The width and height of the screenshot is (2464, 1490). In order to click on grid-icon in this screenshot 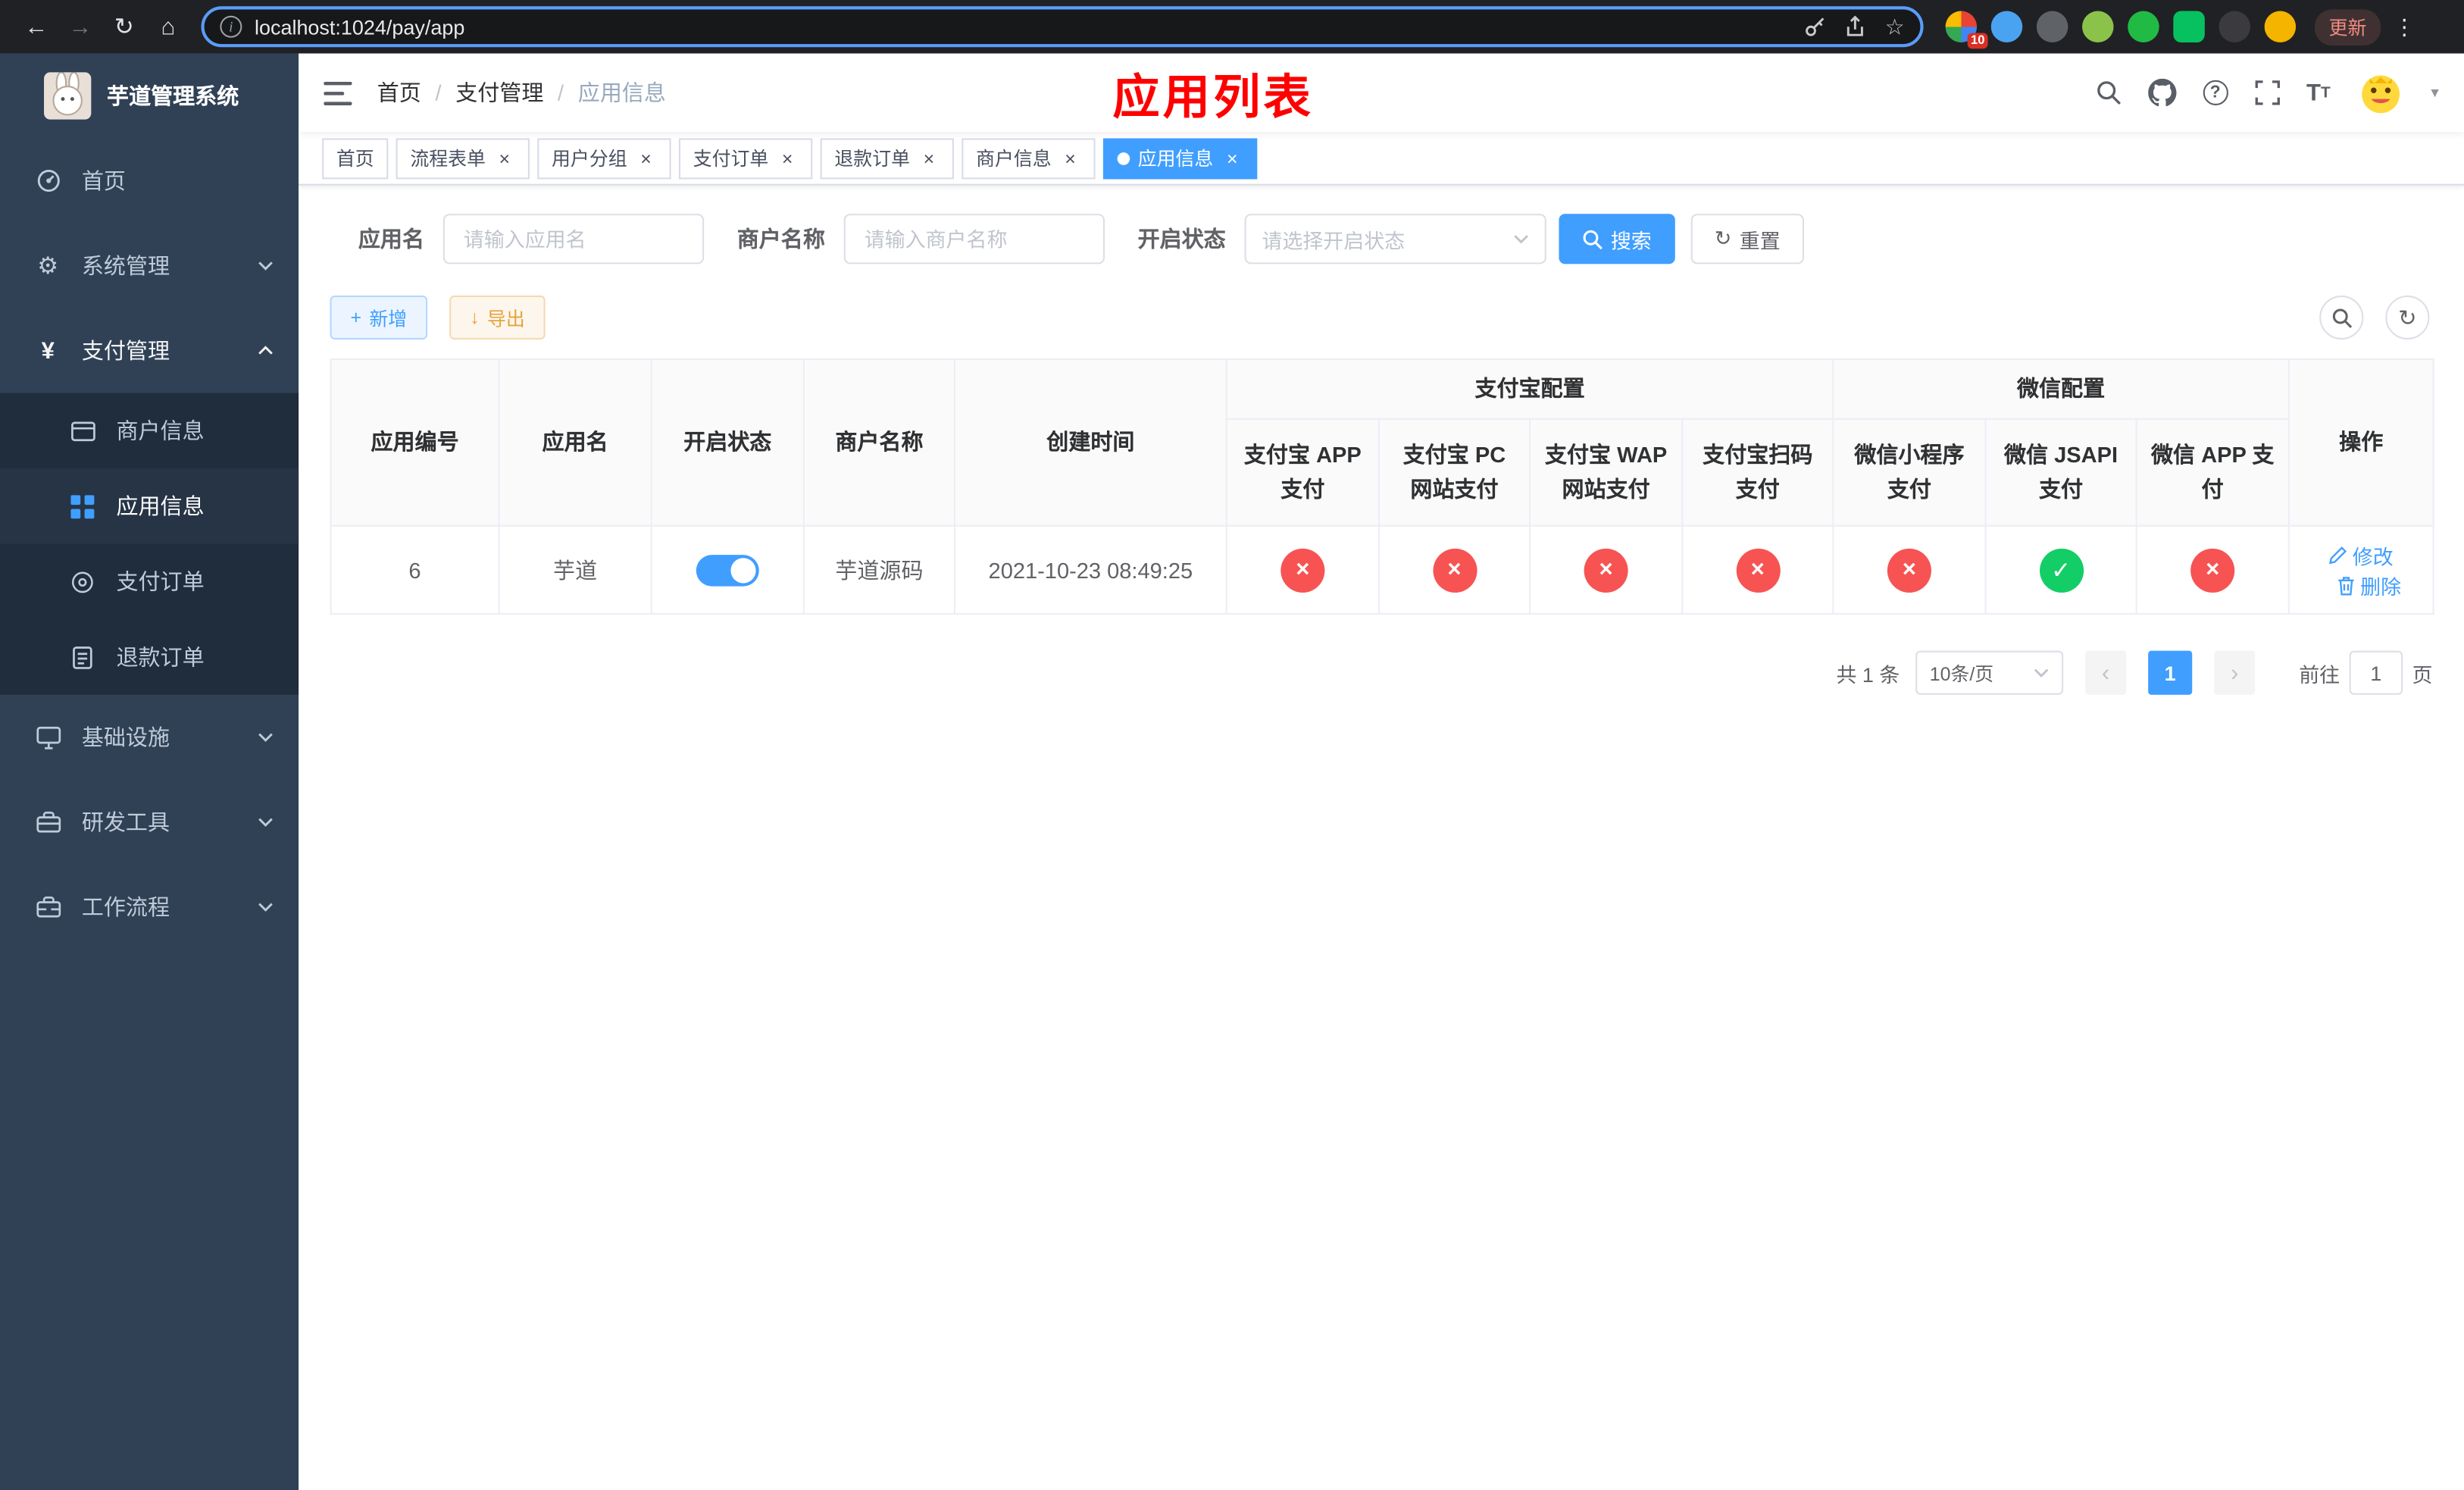, I will do `click(82, 506)`.